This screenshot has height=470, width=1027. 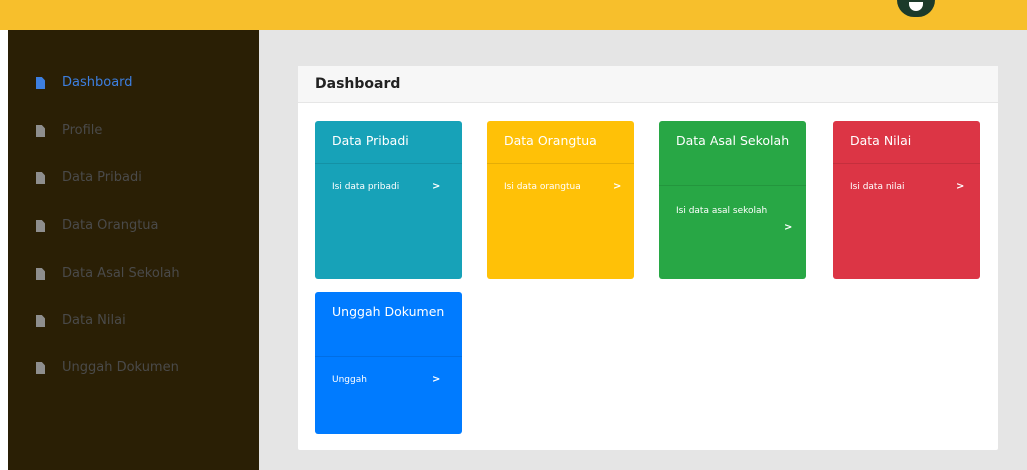 What do you see at coordinates (733, 140) in the screenshot?
I see `card-title: Data Asal Sekolah` at bounding box center [733, 140].